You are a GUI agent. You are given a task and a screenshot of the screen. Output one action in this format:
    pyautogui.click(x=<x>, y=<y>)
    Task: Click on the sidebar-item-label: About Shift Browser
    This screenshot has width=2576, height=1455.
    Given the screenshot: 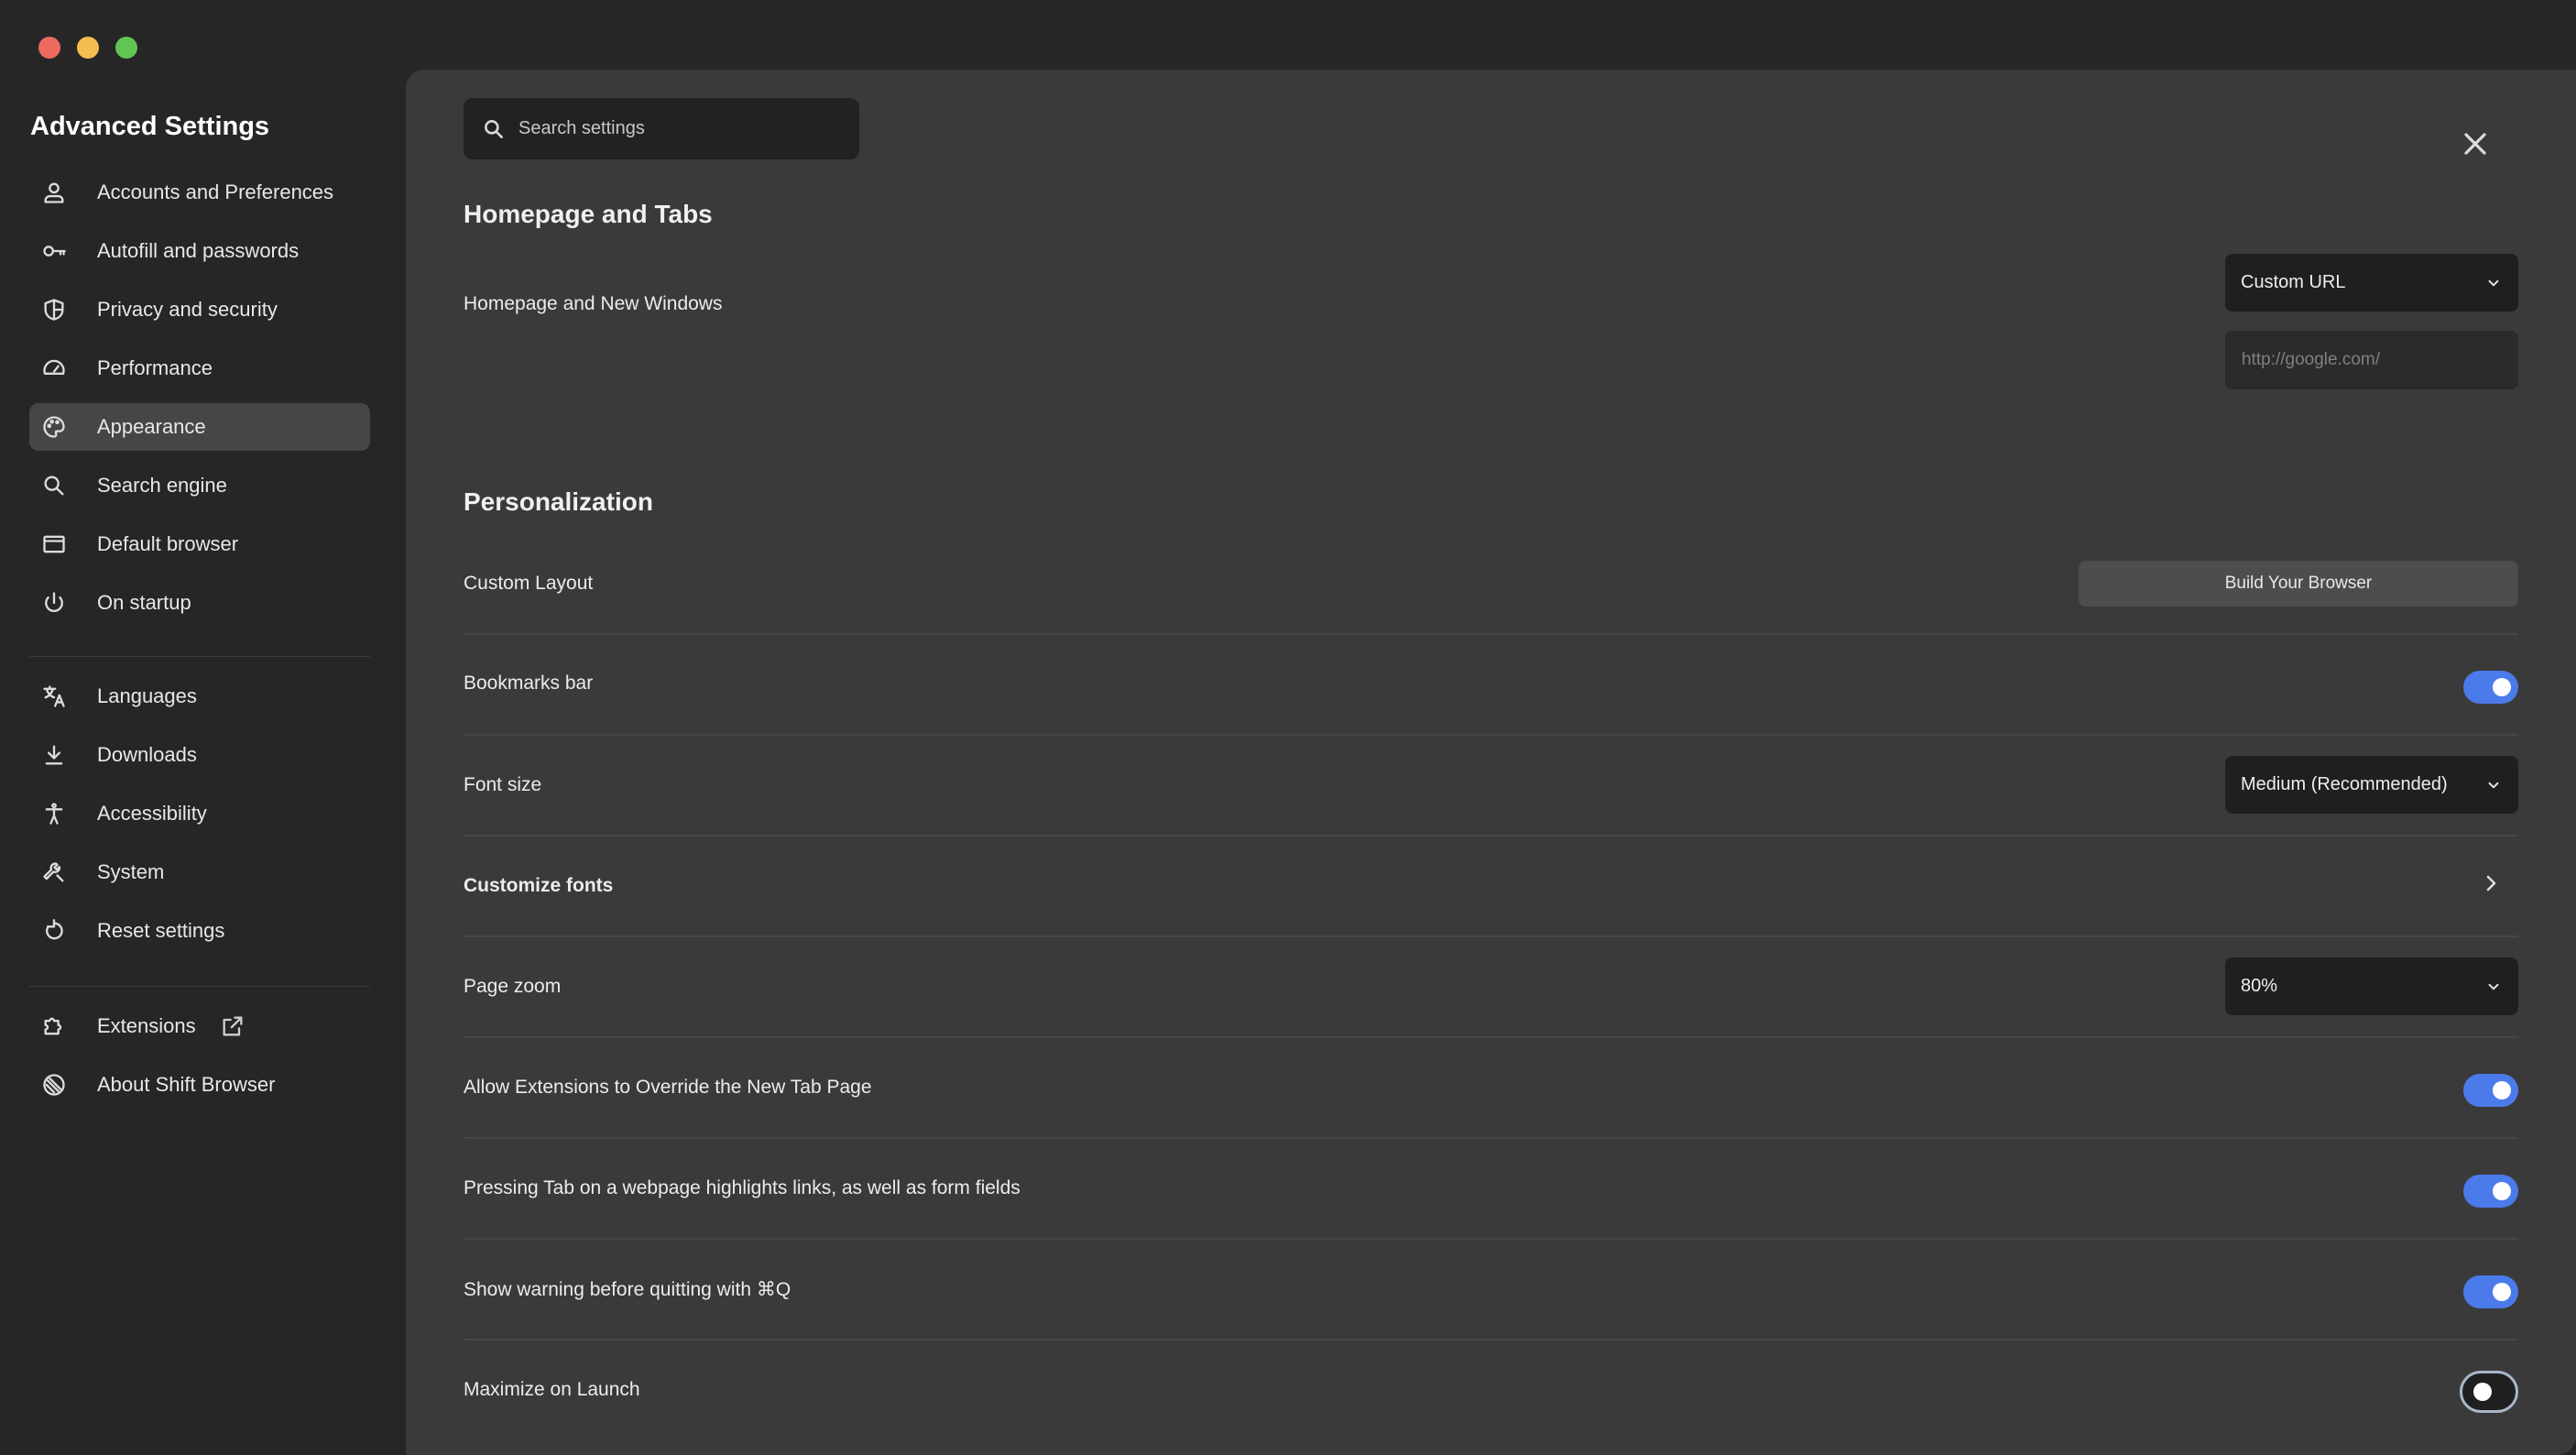 What is the action you would take?
    pyautogui.click(x=187, y=1084)
    